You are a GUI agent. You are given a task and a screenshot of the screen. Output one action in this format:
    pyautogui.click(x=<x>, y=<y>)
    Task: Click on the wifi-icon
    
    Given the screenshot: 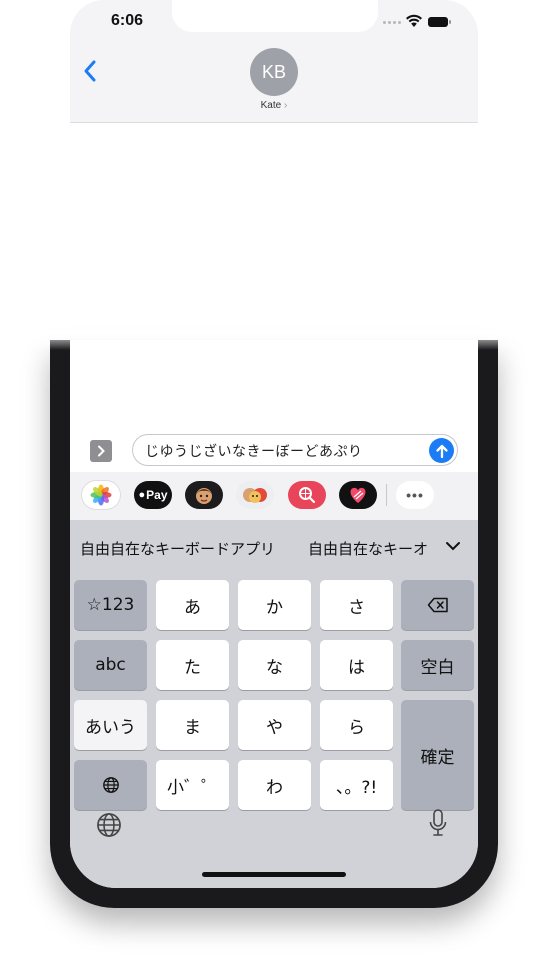 What is the action you would take?
    pyautogui.click(x=414, y=20)
    